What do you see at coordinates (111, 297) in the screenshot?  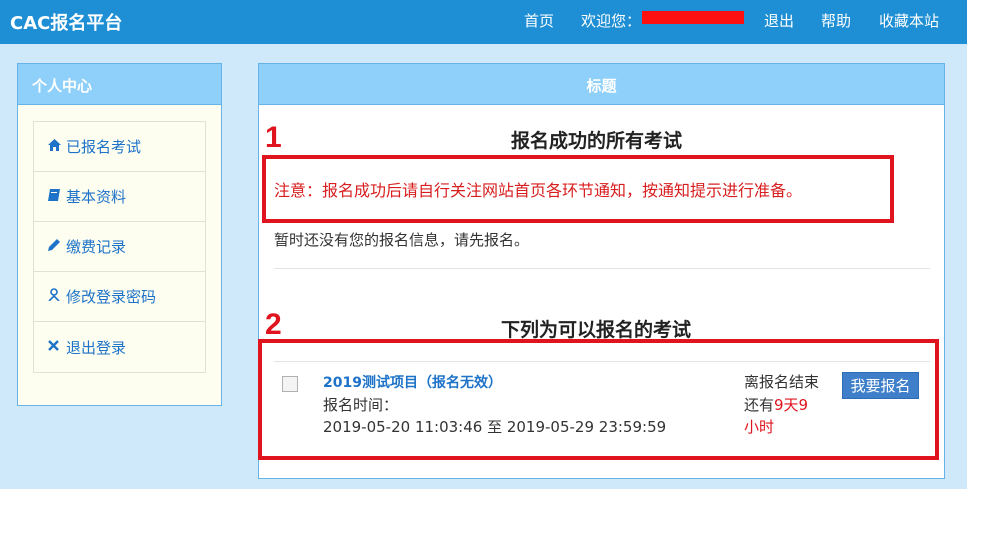 I see `sidebar-item-label: 修改登录密码` at bounding box center [111, 297].